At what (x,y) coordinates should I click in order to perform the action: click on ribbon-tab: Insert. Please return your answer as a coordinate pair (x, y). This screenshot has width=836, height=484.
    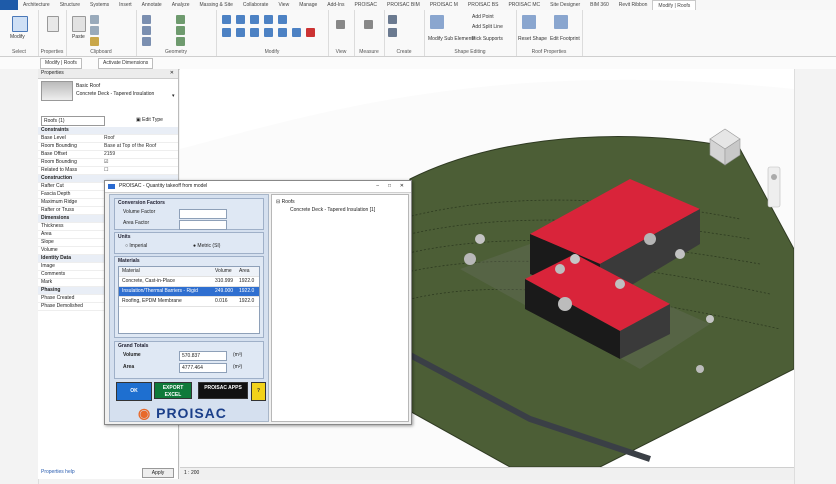
    Looking at the image, I should click on (125, 5).